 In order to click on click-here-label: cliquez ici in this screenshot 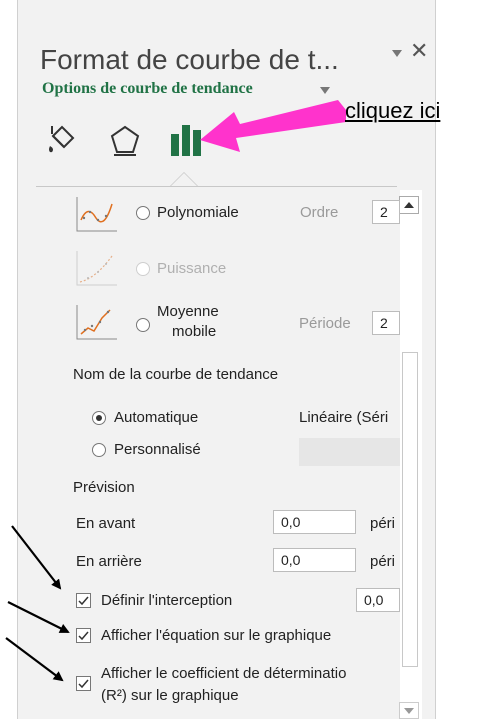, I will do `click(393, 110)`.